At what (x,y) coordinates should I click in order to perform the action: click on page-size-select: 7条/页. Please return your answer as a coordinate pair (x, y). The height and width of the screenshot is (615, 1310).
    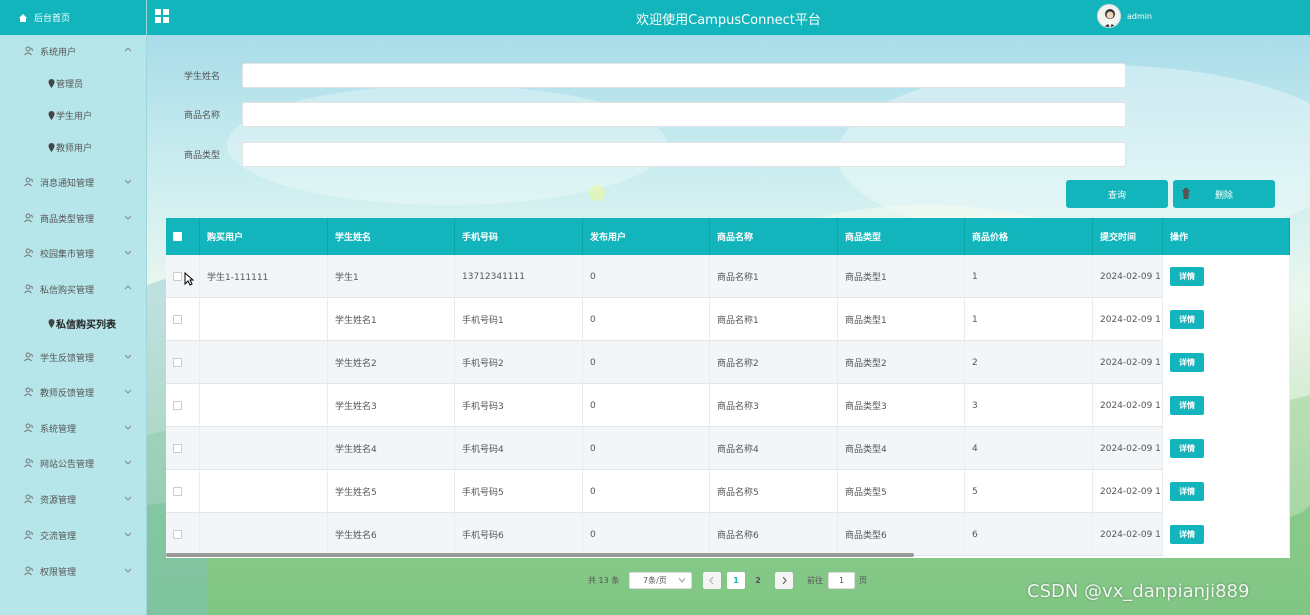
    Looking at the image, I should click on (660, 580).